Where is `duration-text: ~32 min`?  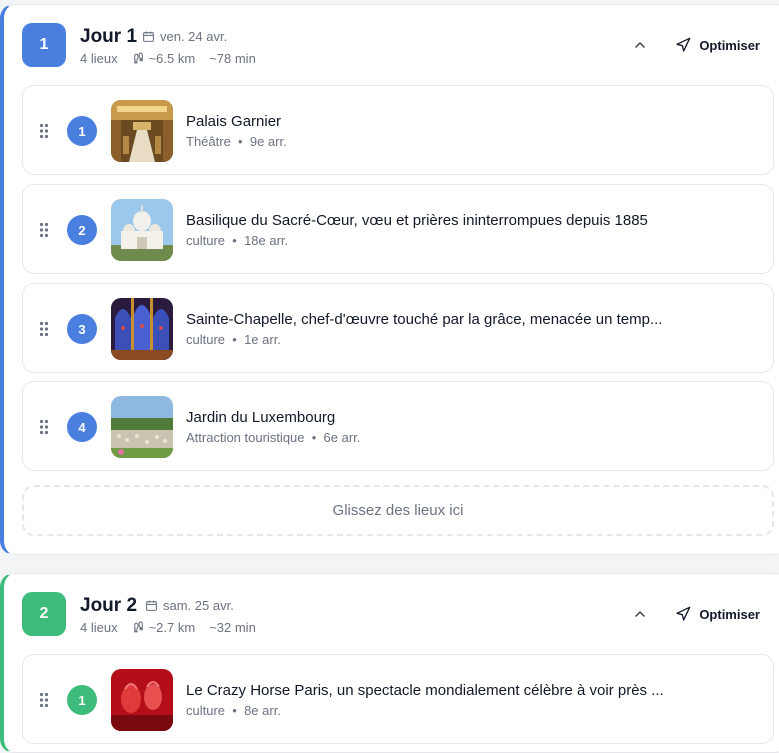 duration-text: ~32 min is located at coordinates (232, 627).